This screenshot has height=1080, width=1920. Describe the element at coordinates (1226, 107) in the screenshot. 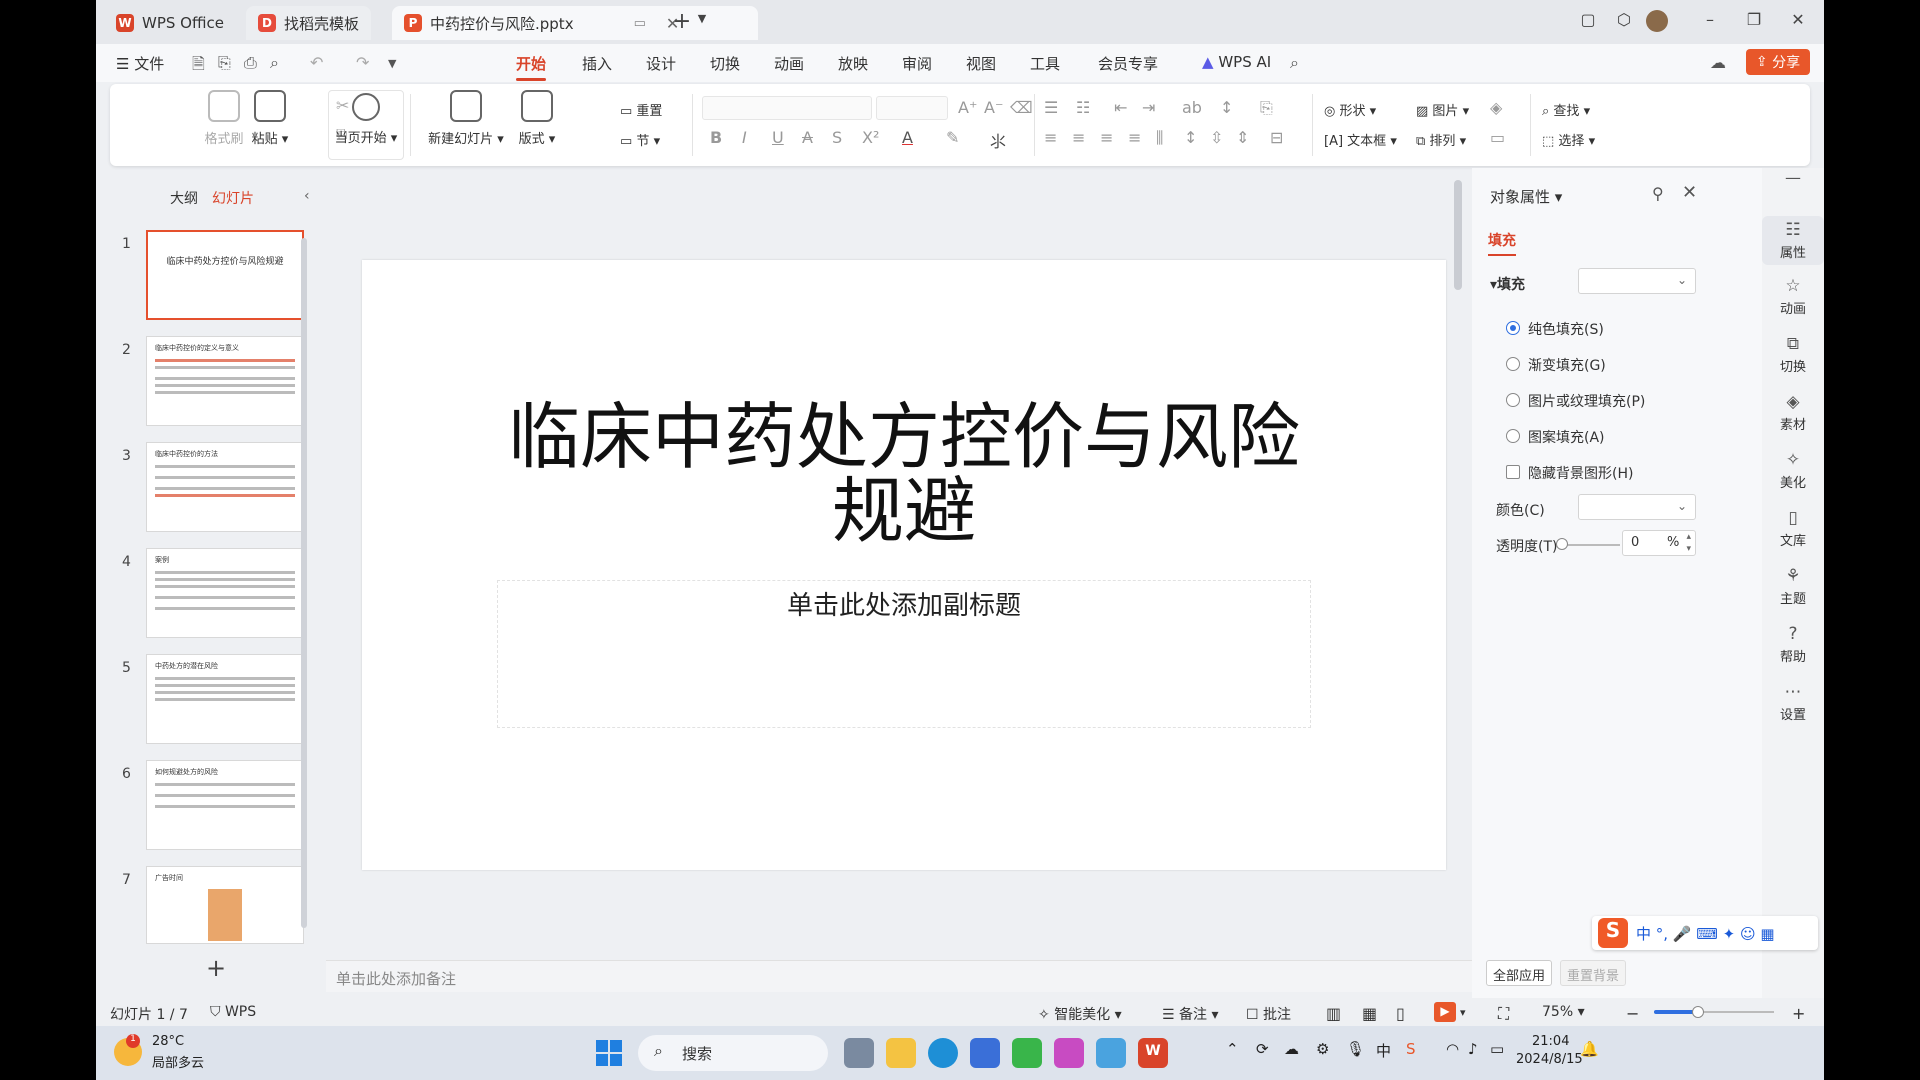

I see `sort-icon: ↕` at that location.